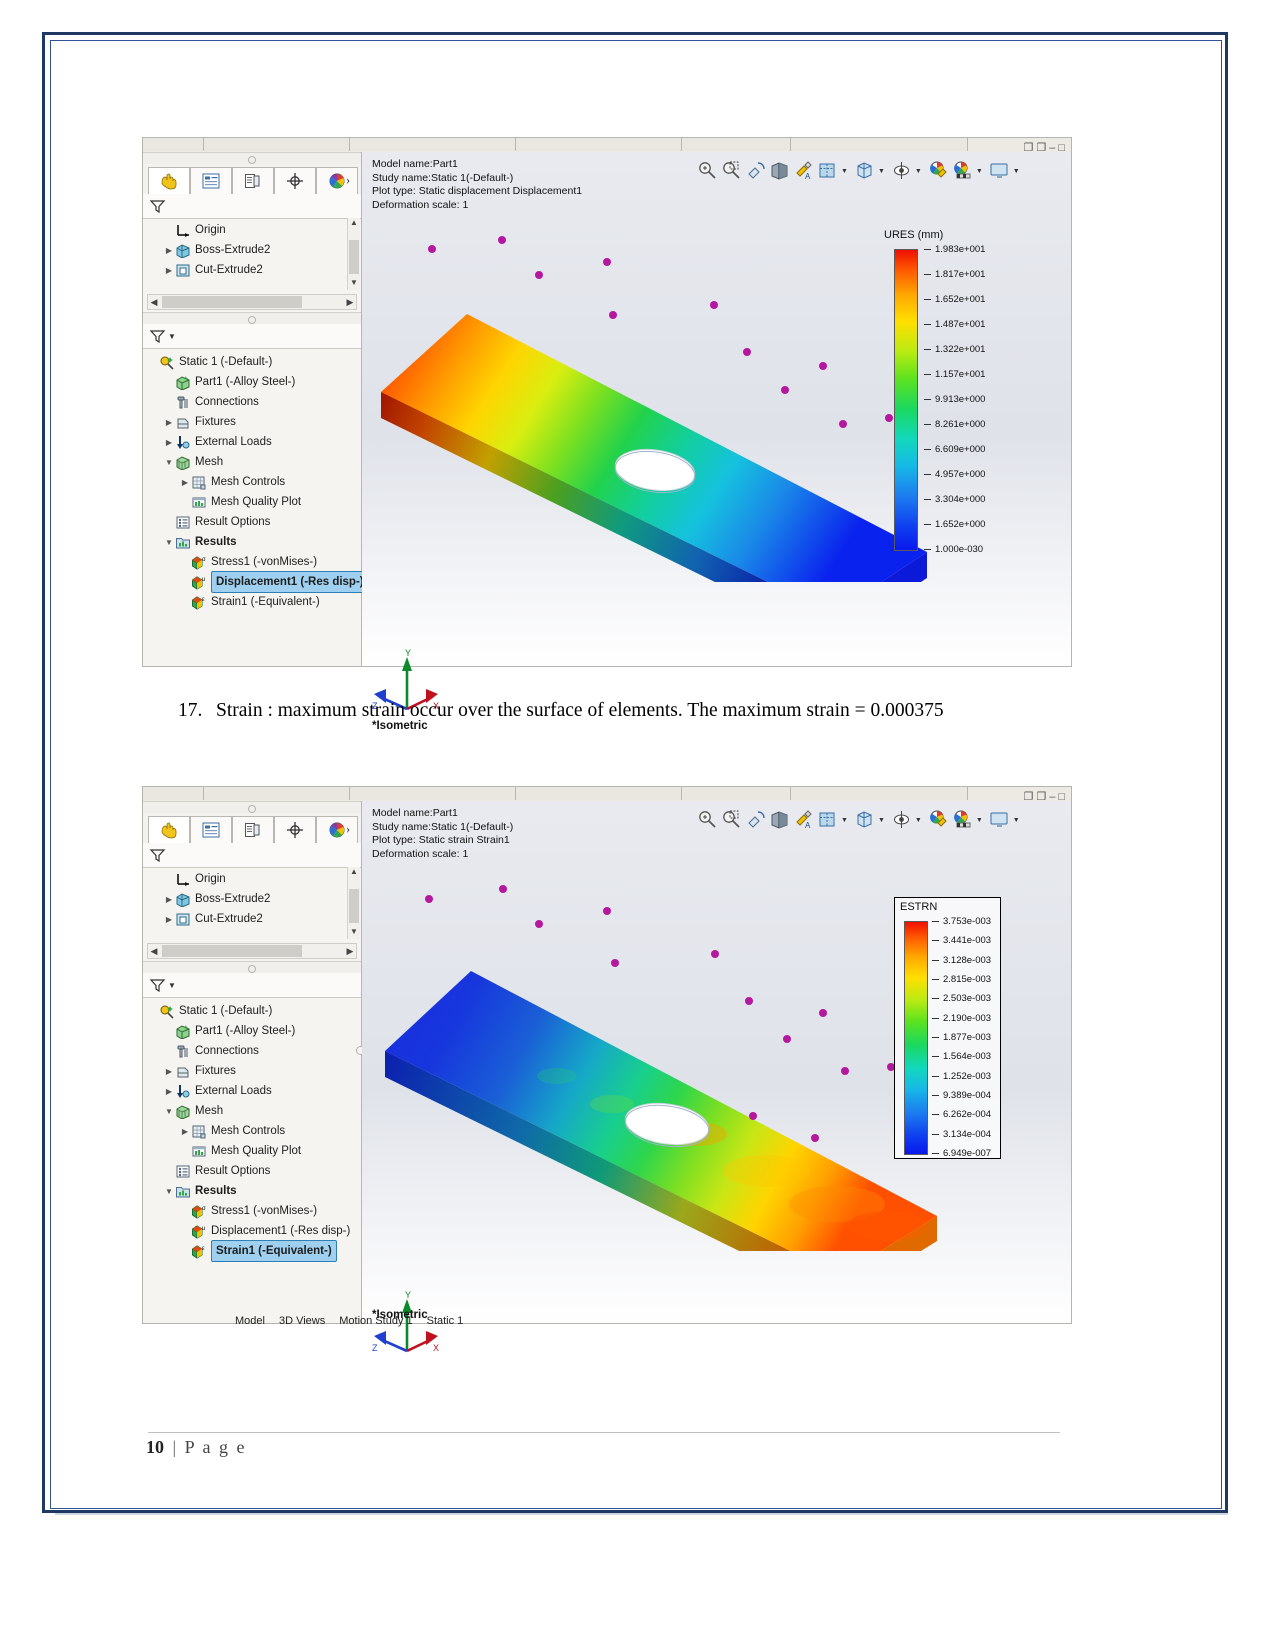 This screenshot has width=1275, height=1651. What do you see at coordinates (169, 181) in the screenshot?
I see `hand-tool-tab` at bounding box center [169, 181].